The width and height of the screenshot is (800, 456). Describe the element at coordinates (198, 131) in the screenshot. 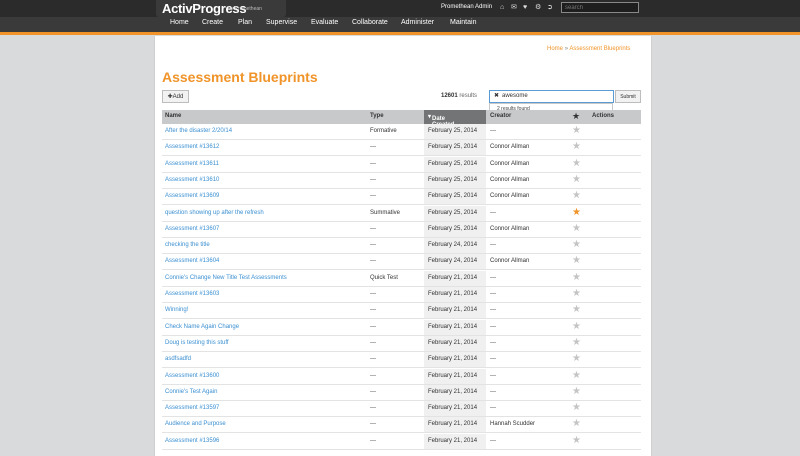

I see `blueprint-name-link: After the disaster 2/20/14` at that location.